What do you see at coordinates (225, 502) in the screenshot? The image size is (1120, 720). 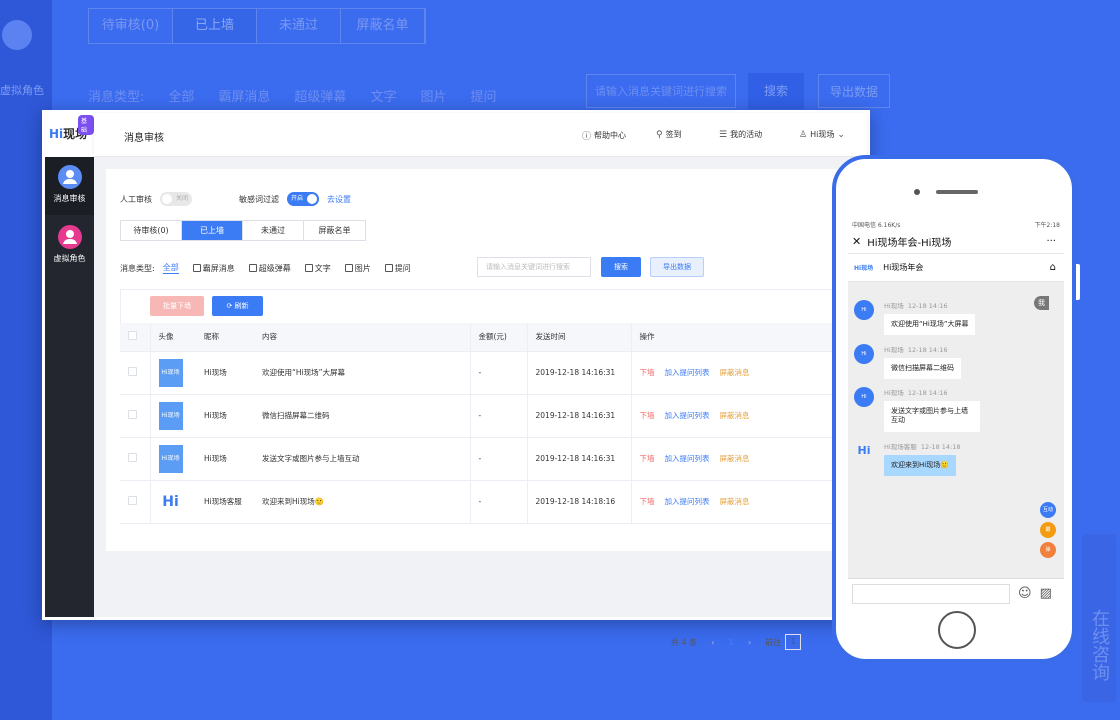 I see `nickname-cell: Hi现场客服` at bounding box center [225, 502].